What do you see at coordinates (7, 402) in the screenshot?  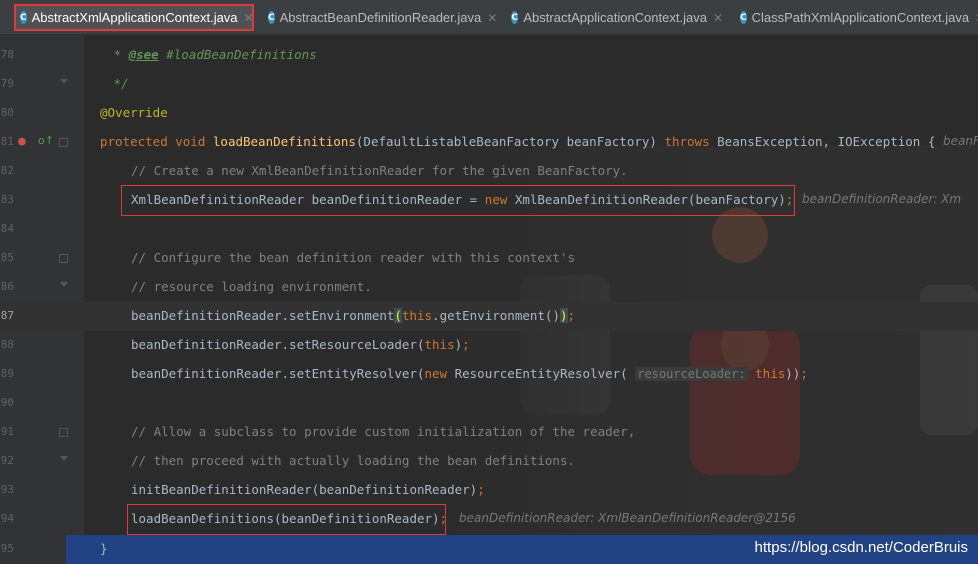 I see `line-number: 90` at bounding box center [7, 402].